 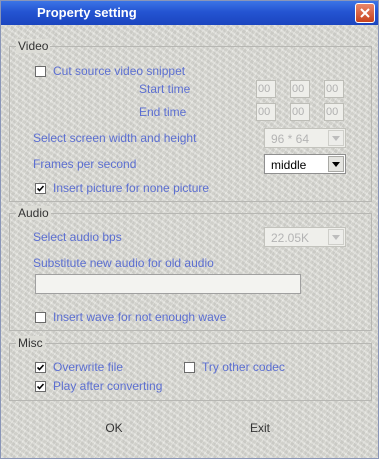 I want to click on start-time-hour-field: 00, so click(x=266, y=89).